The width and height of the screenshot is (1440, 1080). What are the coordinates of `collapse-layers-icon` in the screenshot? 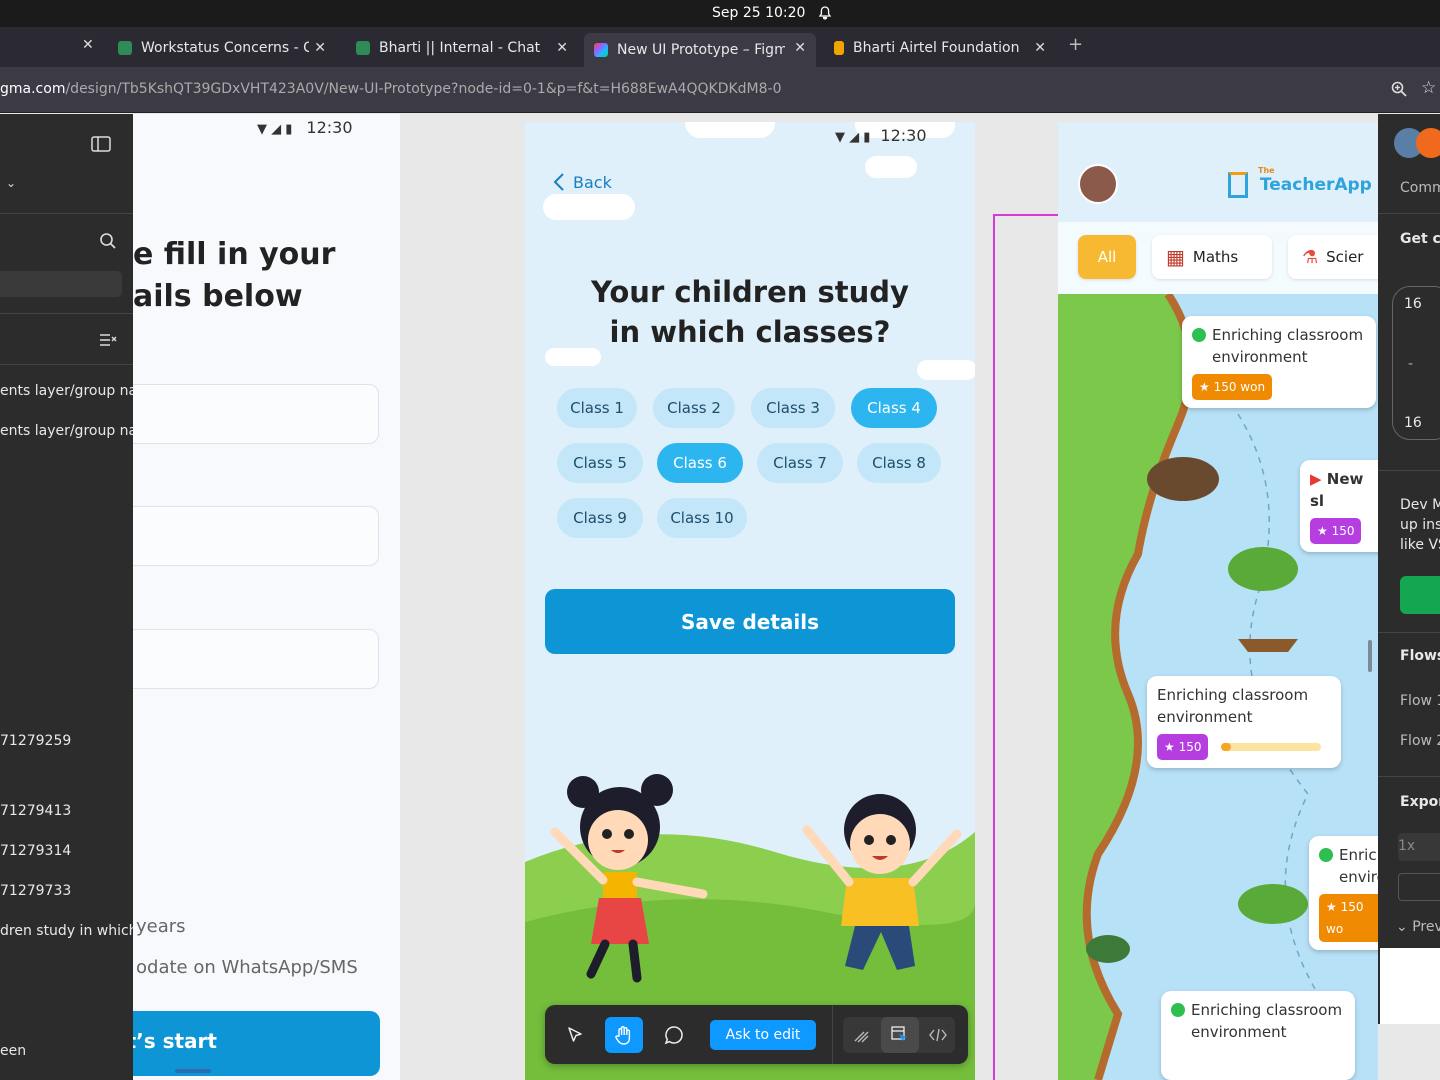 It's located at (108, 340).